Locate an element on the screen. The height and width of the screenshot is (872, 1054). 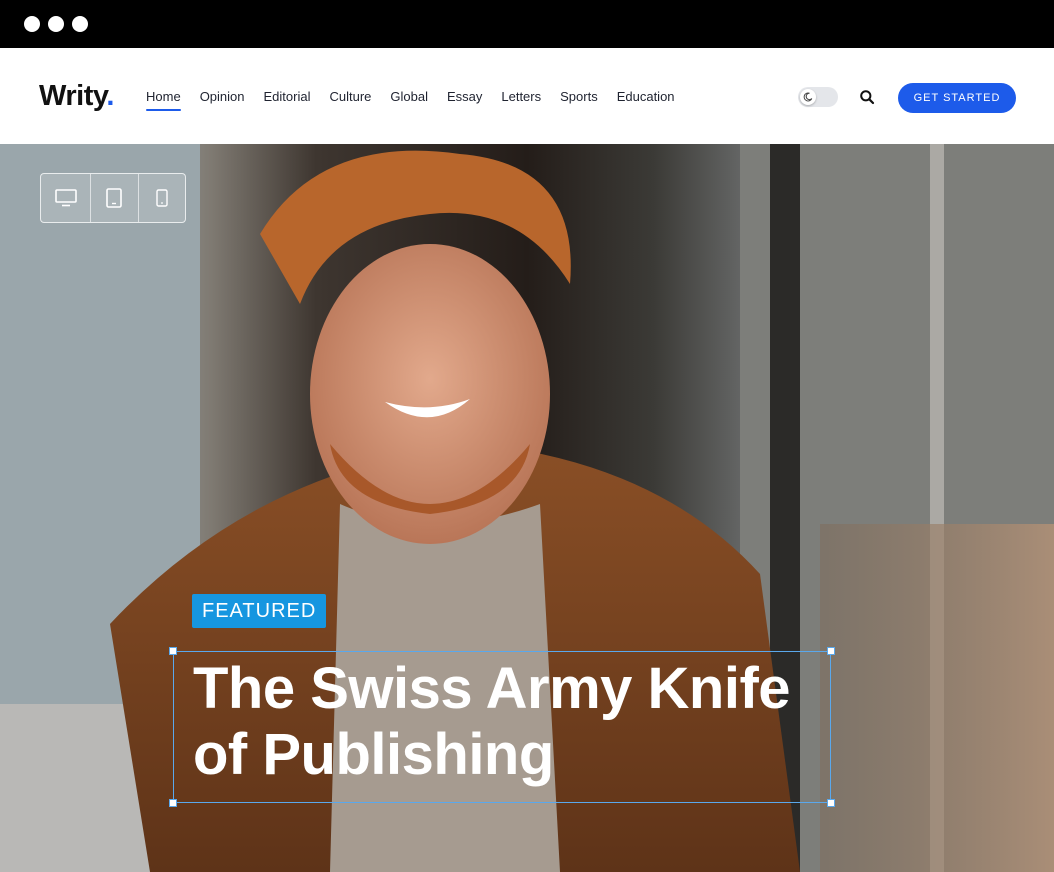
nav-item-culture: Culture is located at coordinates (350, 97).